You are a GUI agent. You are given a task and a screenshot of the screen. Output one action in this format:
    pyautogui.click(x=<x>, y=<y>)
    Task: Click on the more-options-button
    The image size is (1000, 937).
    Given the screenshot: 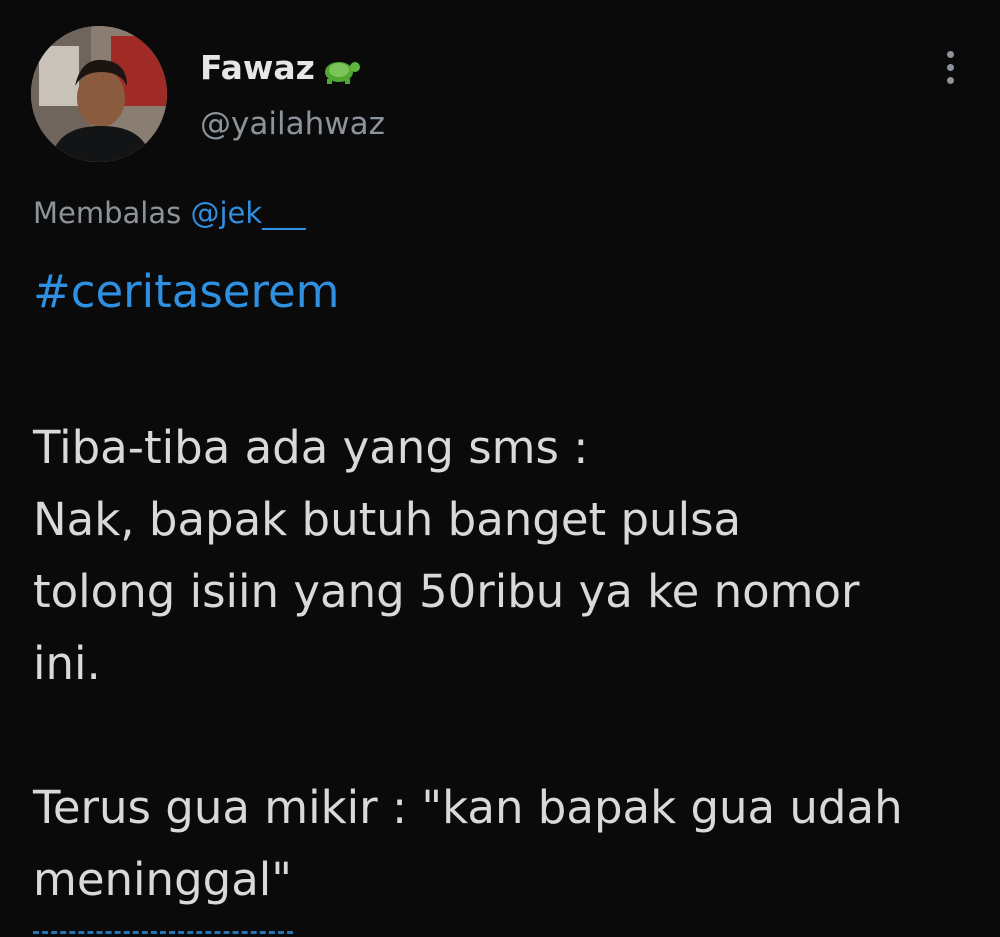 What is the action you would take?
    pyautogui.click(x=950, y=68)
    